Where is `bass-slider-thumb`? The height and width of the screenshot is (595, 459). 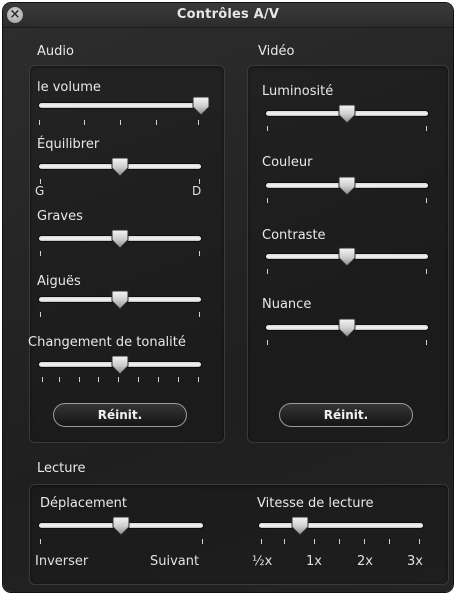
bass-slider-thumb is located at coordinates (120, 239).